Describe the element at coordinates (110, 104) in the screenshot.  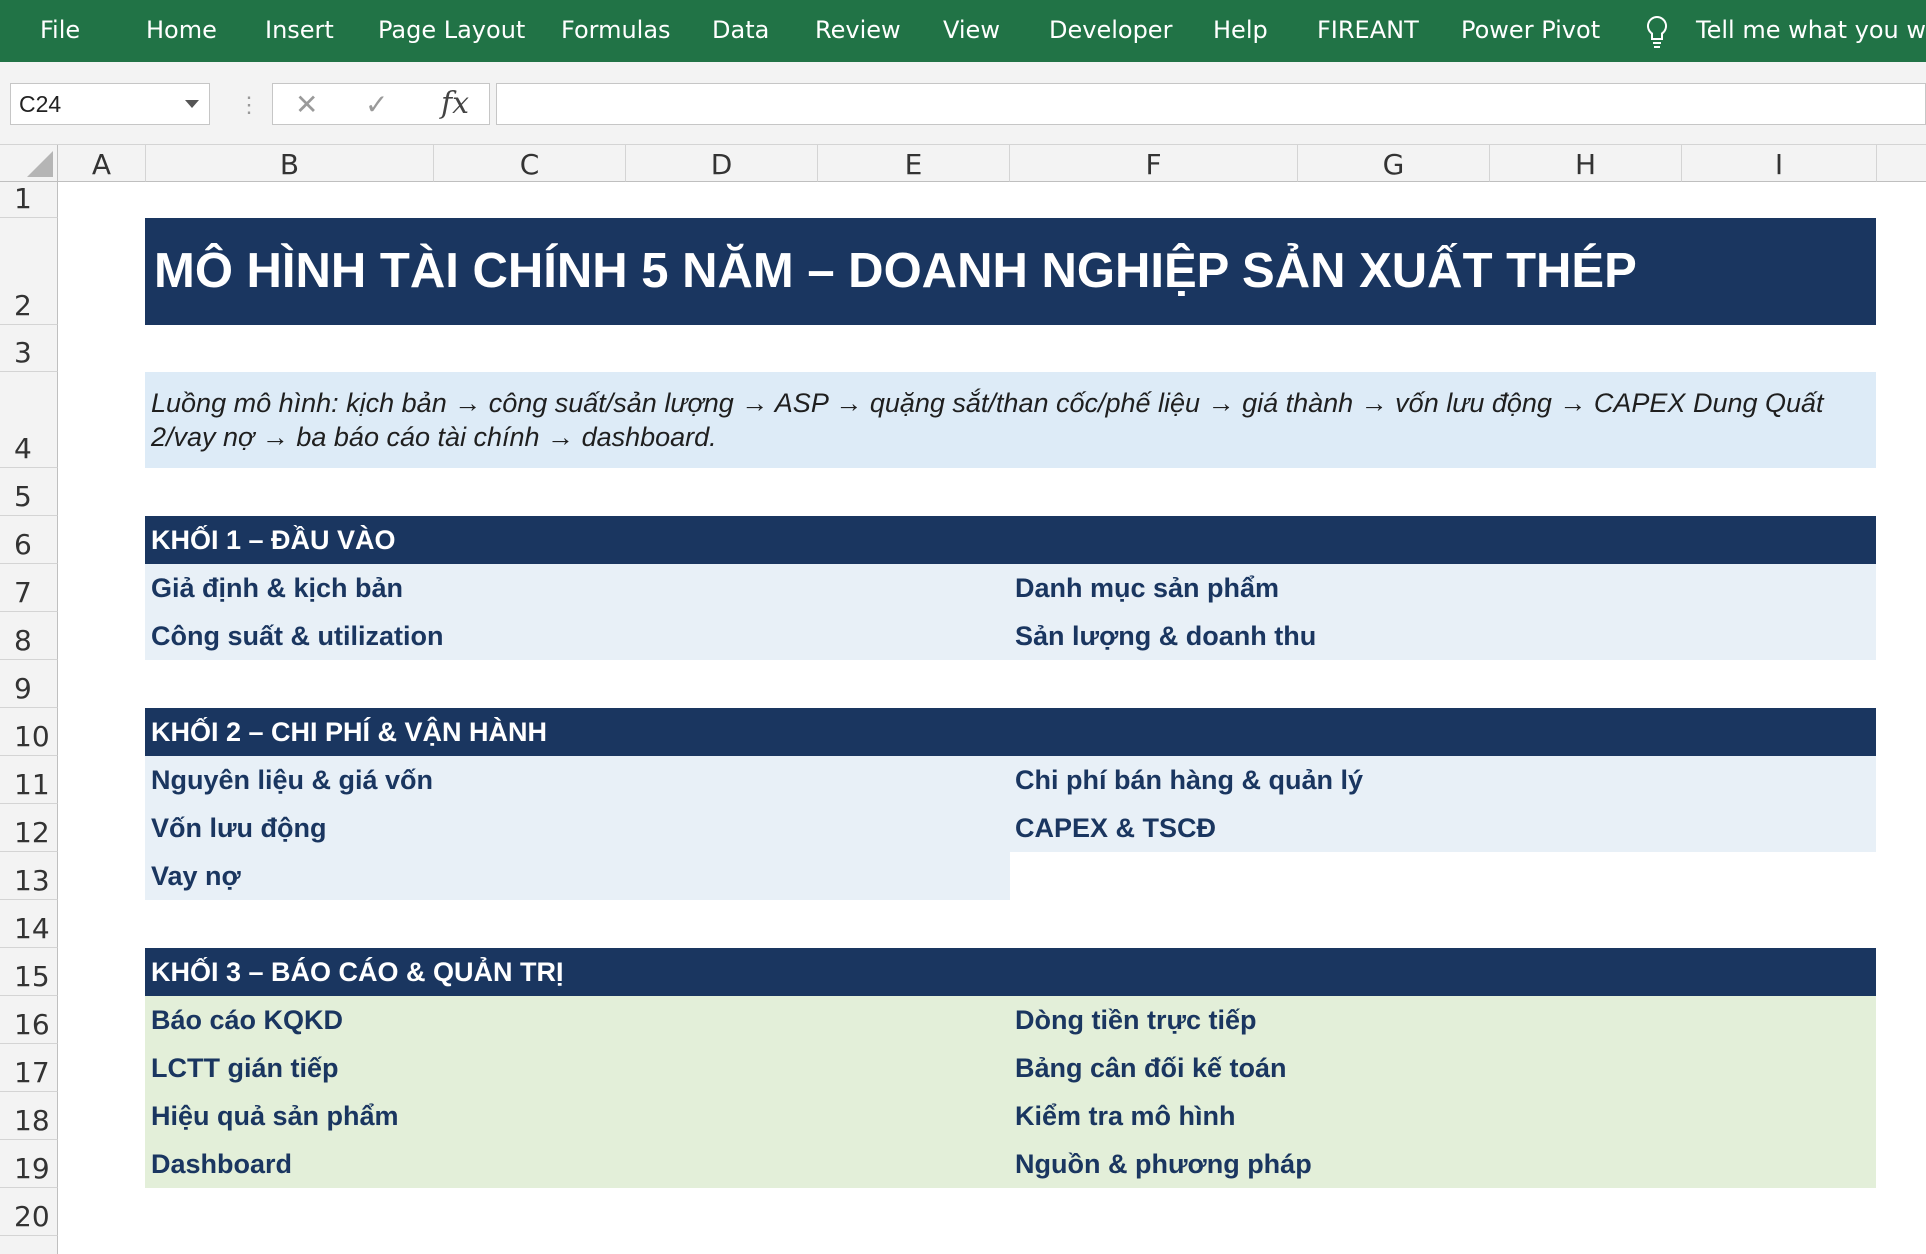
I see `name-box: C24` at that location.